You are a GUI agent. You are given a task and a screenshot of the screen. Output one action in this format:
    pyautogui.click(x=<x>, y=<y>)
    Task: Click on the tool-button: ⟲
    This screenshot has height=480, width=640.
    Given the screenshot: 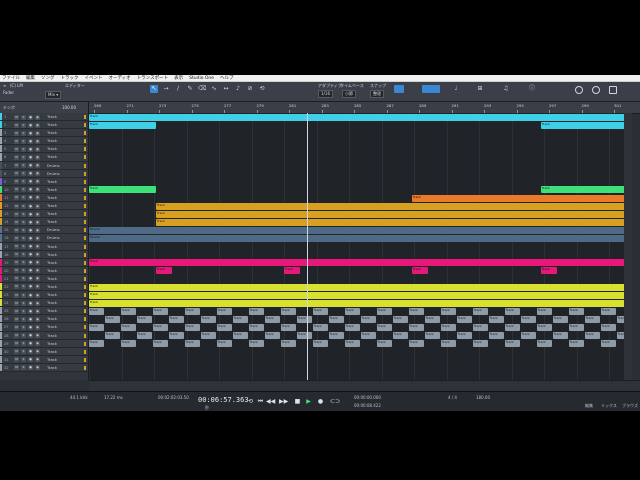 What is the action you would take?
    pyautogui.click(x=262, y=89)
    